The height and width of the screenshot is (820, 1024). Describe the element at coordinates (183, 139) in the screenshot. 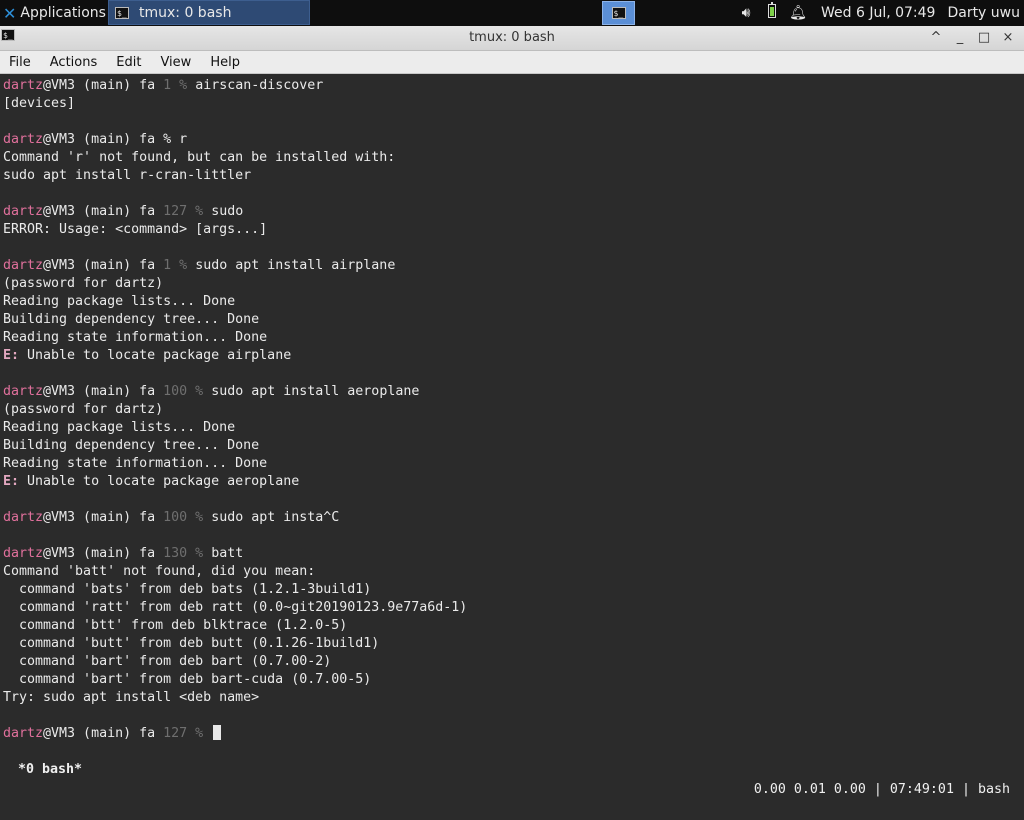

I see `command-text: r` at that location.